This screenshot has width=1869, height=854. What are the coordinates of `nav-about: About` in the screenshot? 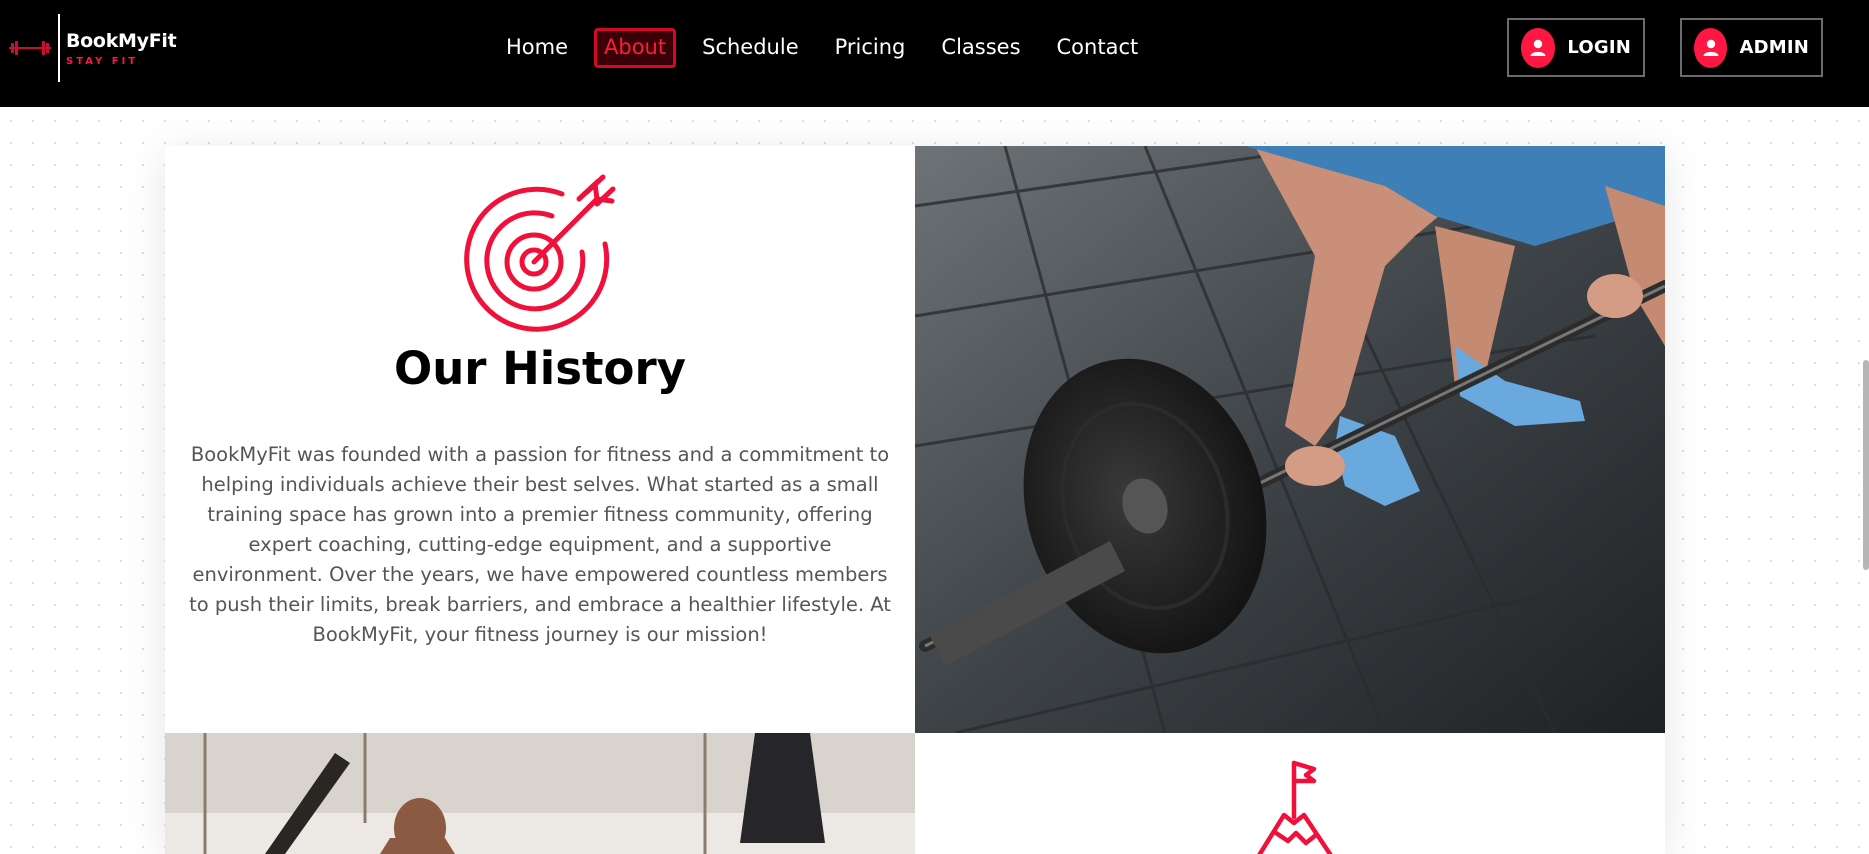 It's located at (635, 48).